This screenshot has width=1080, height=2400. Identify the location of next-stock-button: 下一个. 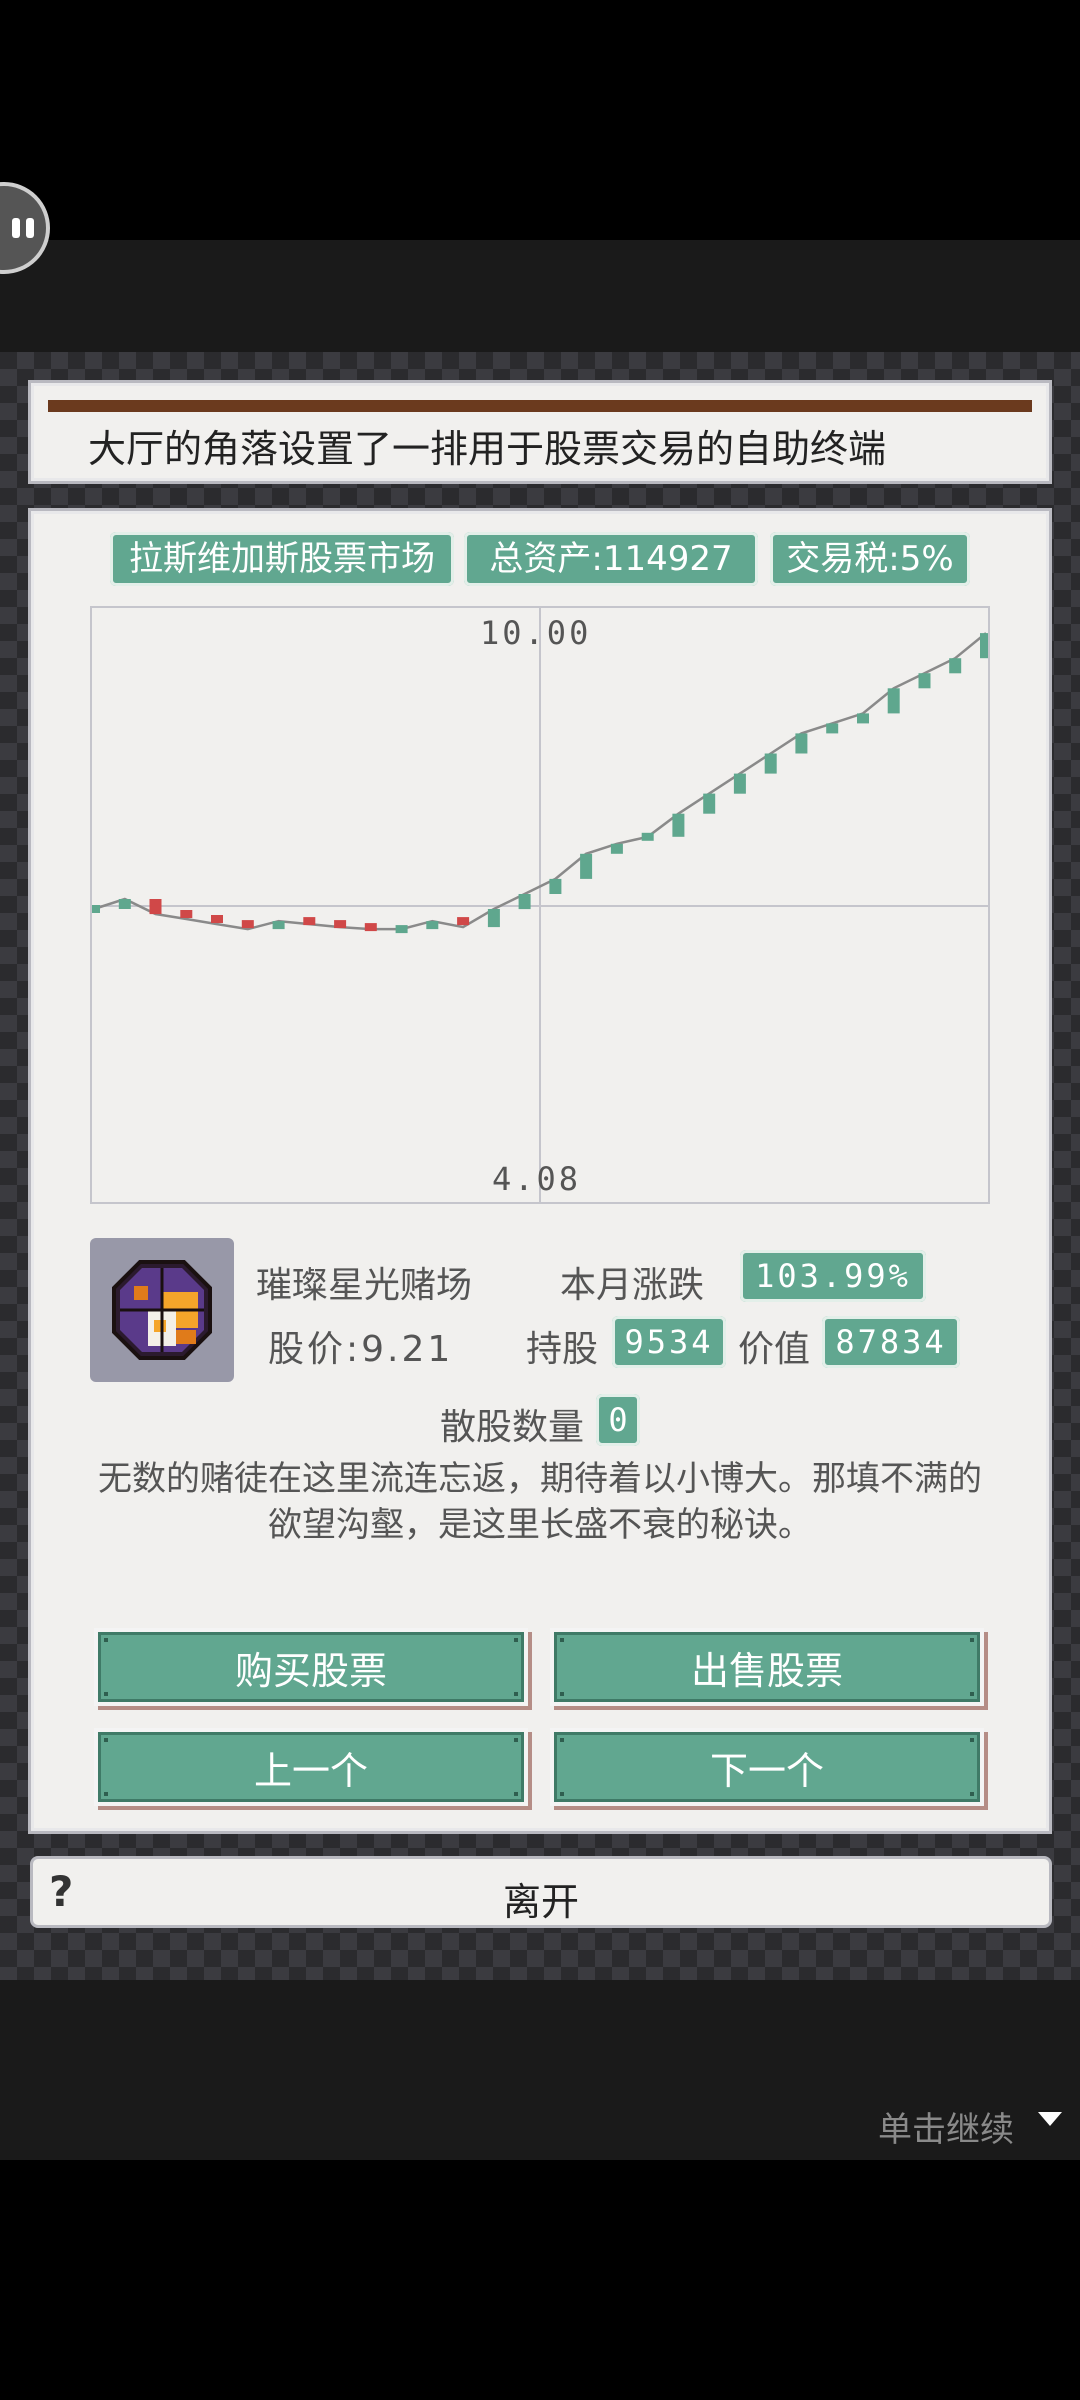
(767, 1767).